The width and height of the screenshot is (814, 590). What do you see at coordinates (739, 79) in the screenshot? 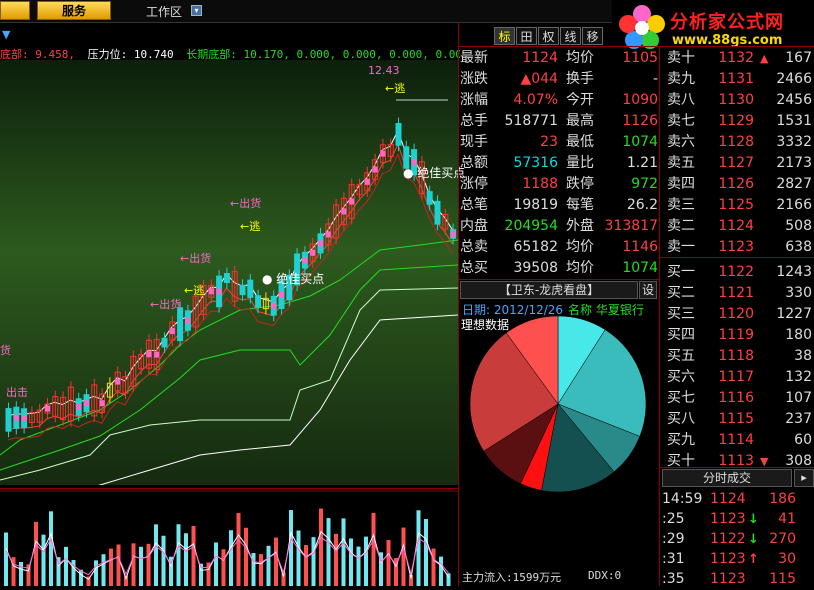
I see `ask-row: 卖九 1131 2466` at bounding box center [739, 79].